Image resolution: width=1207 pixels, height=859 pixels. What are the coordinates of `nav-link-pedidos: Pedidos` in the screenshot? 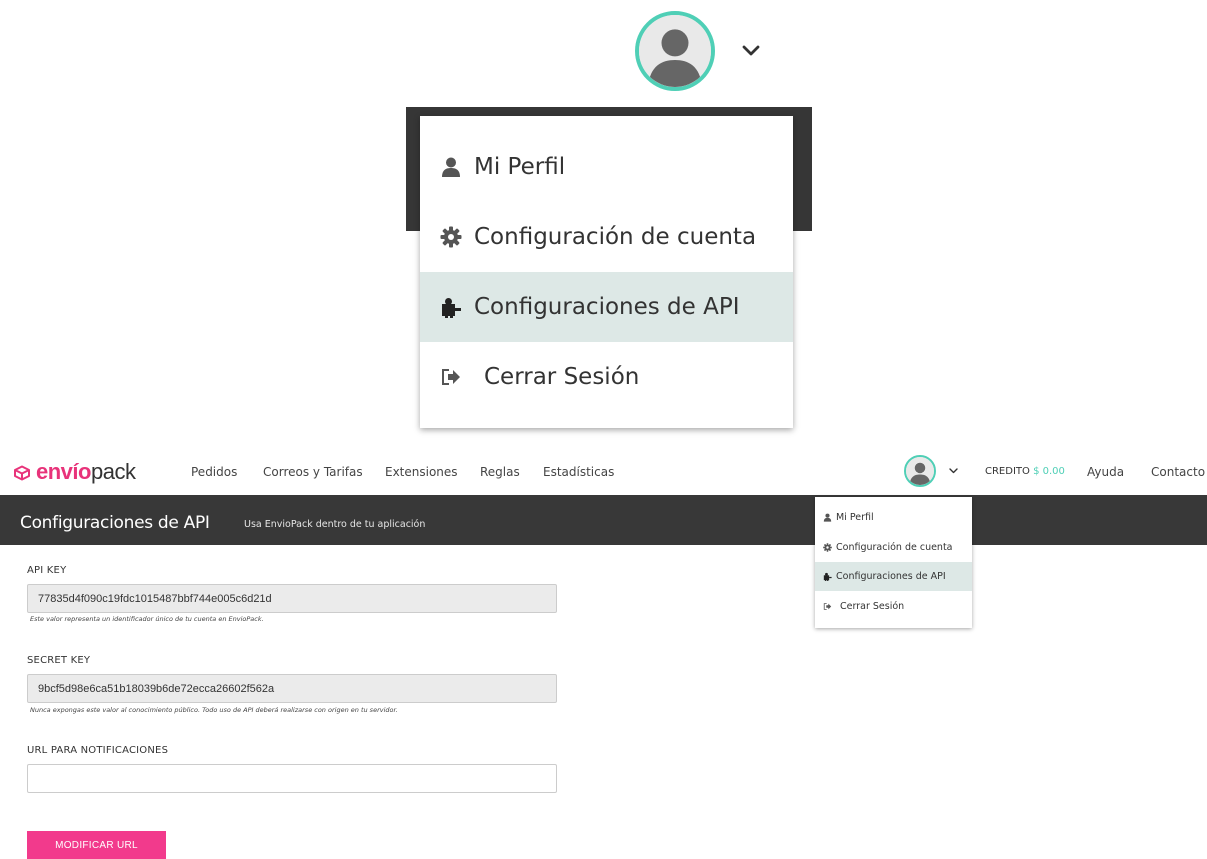 It's located at (214, 472).